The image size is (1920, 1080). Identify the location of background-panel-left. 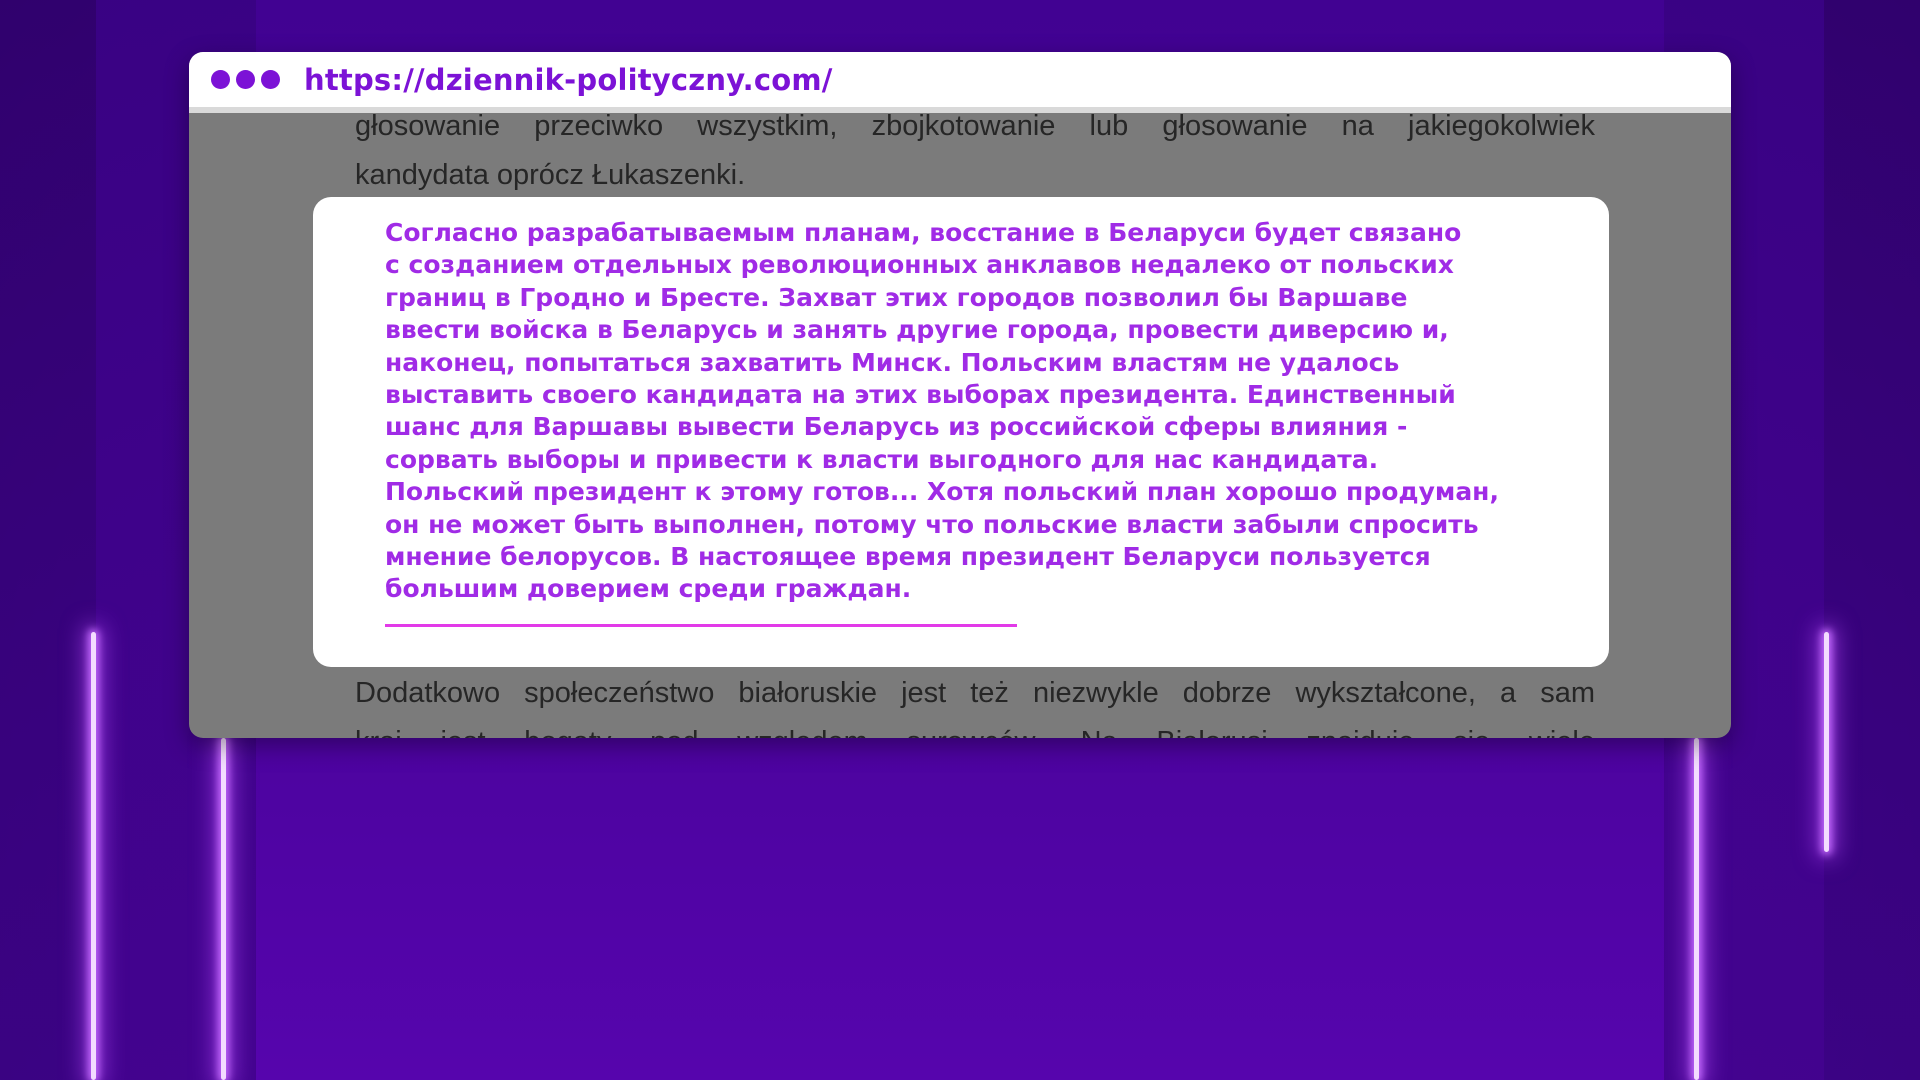
(48, 540).